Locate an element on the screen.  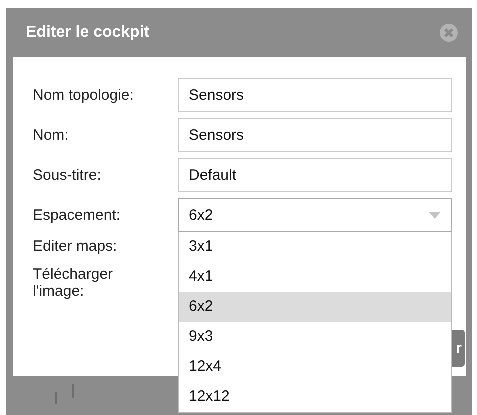
dropdown-option: 12x12 is located at coordinates (315, 397).